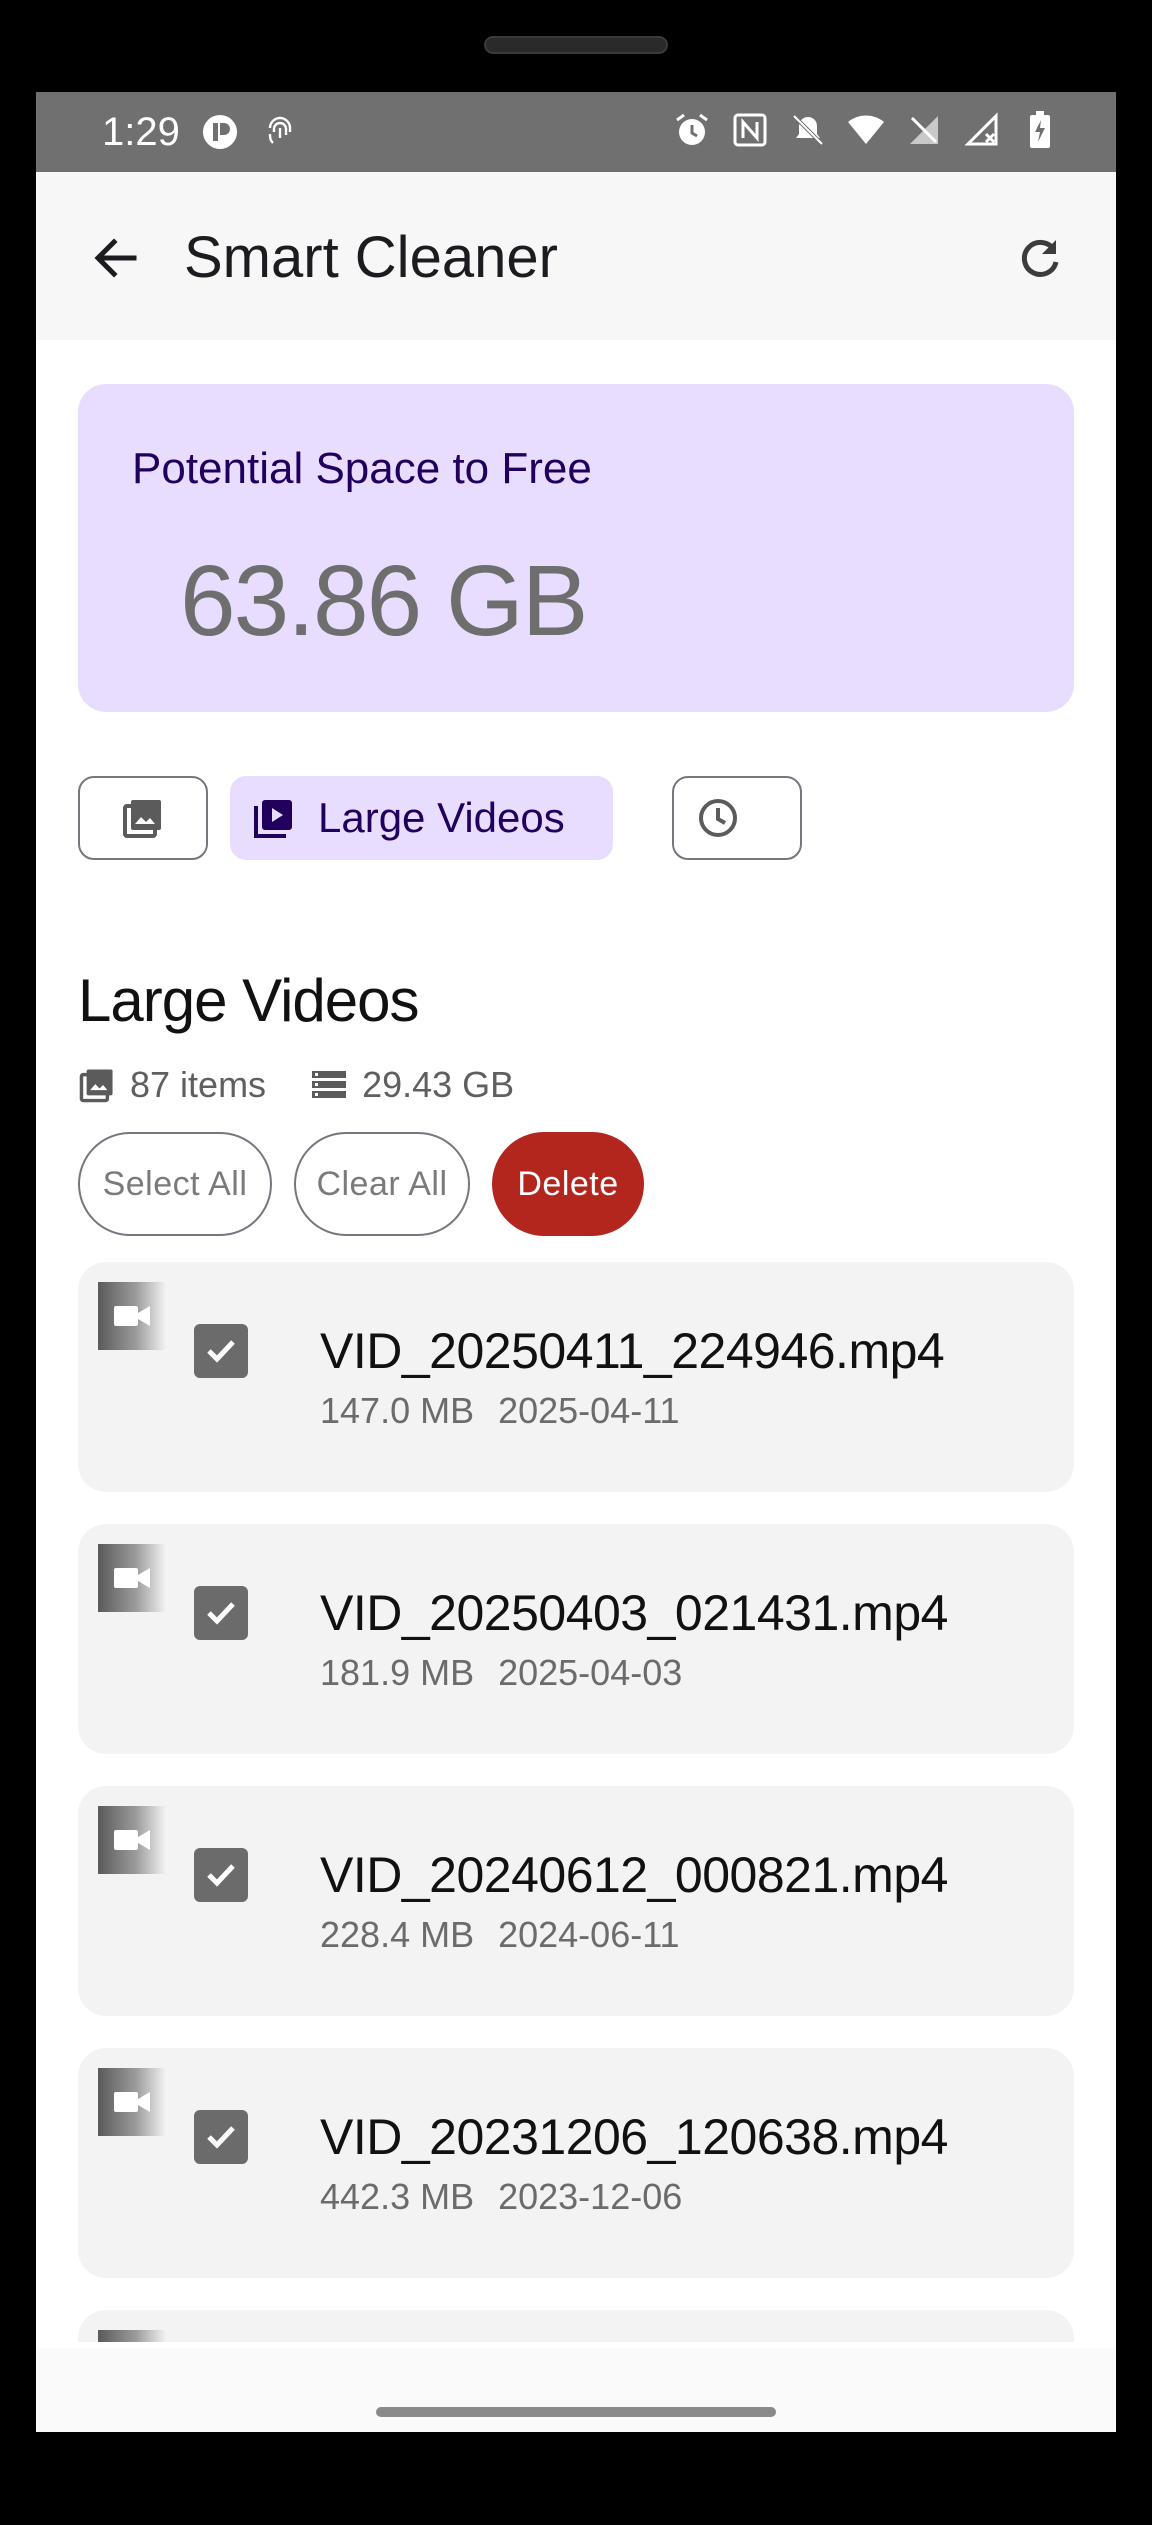  Describe the element at coordinates (632, 1351) in the screenshot. I see `file-name: VID_20250411_224946.mp4` at that location.